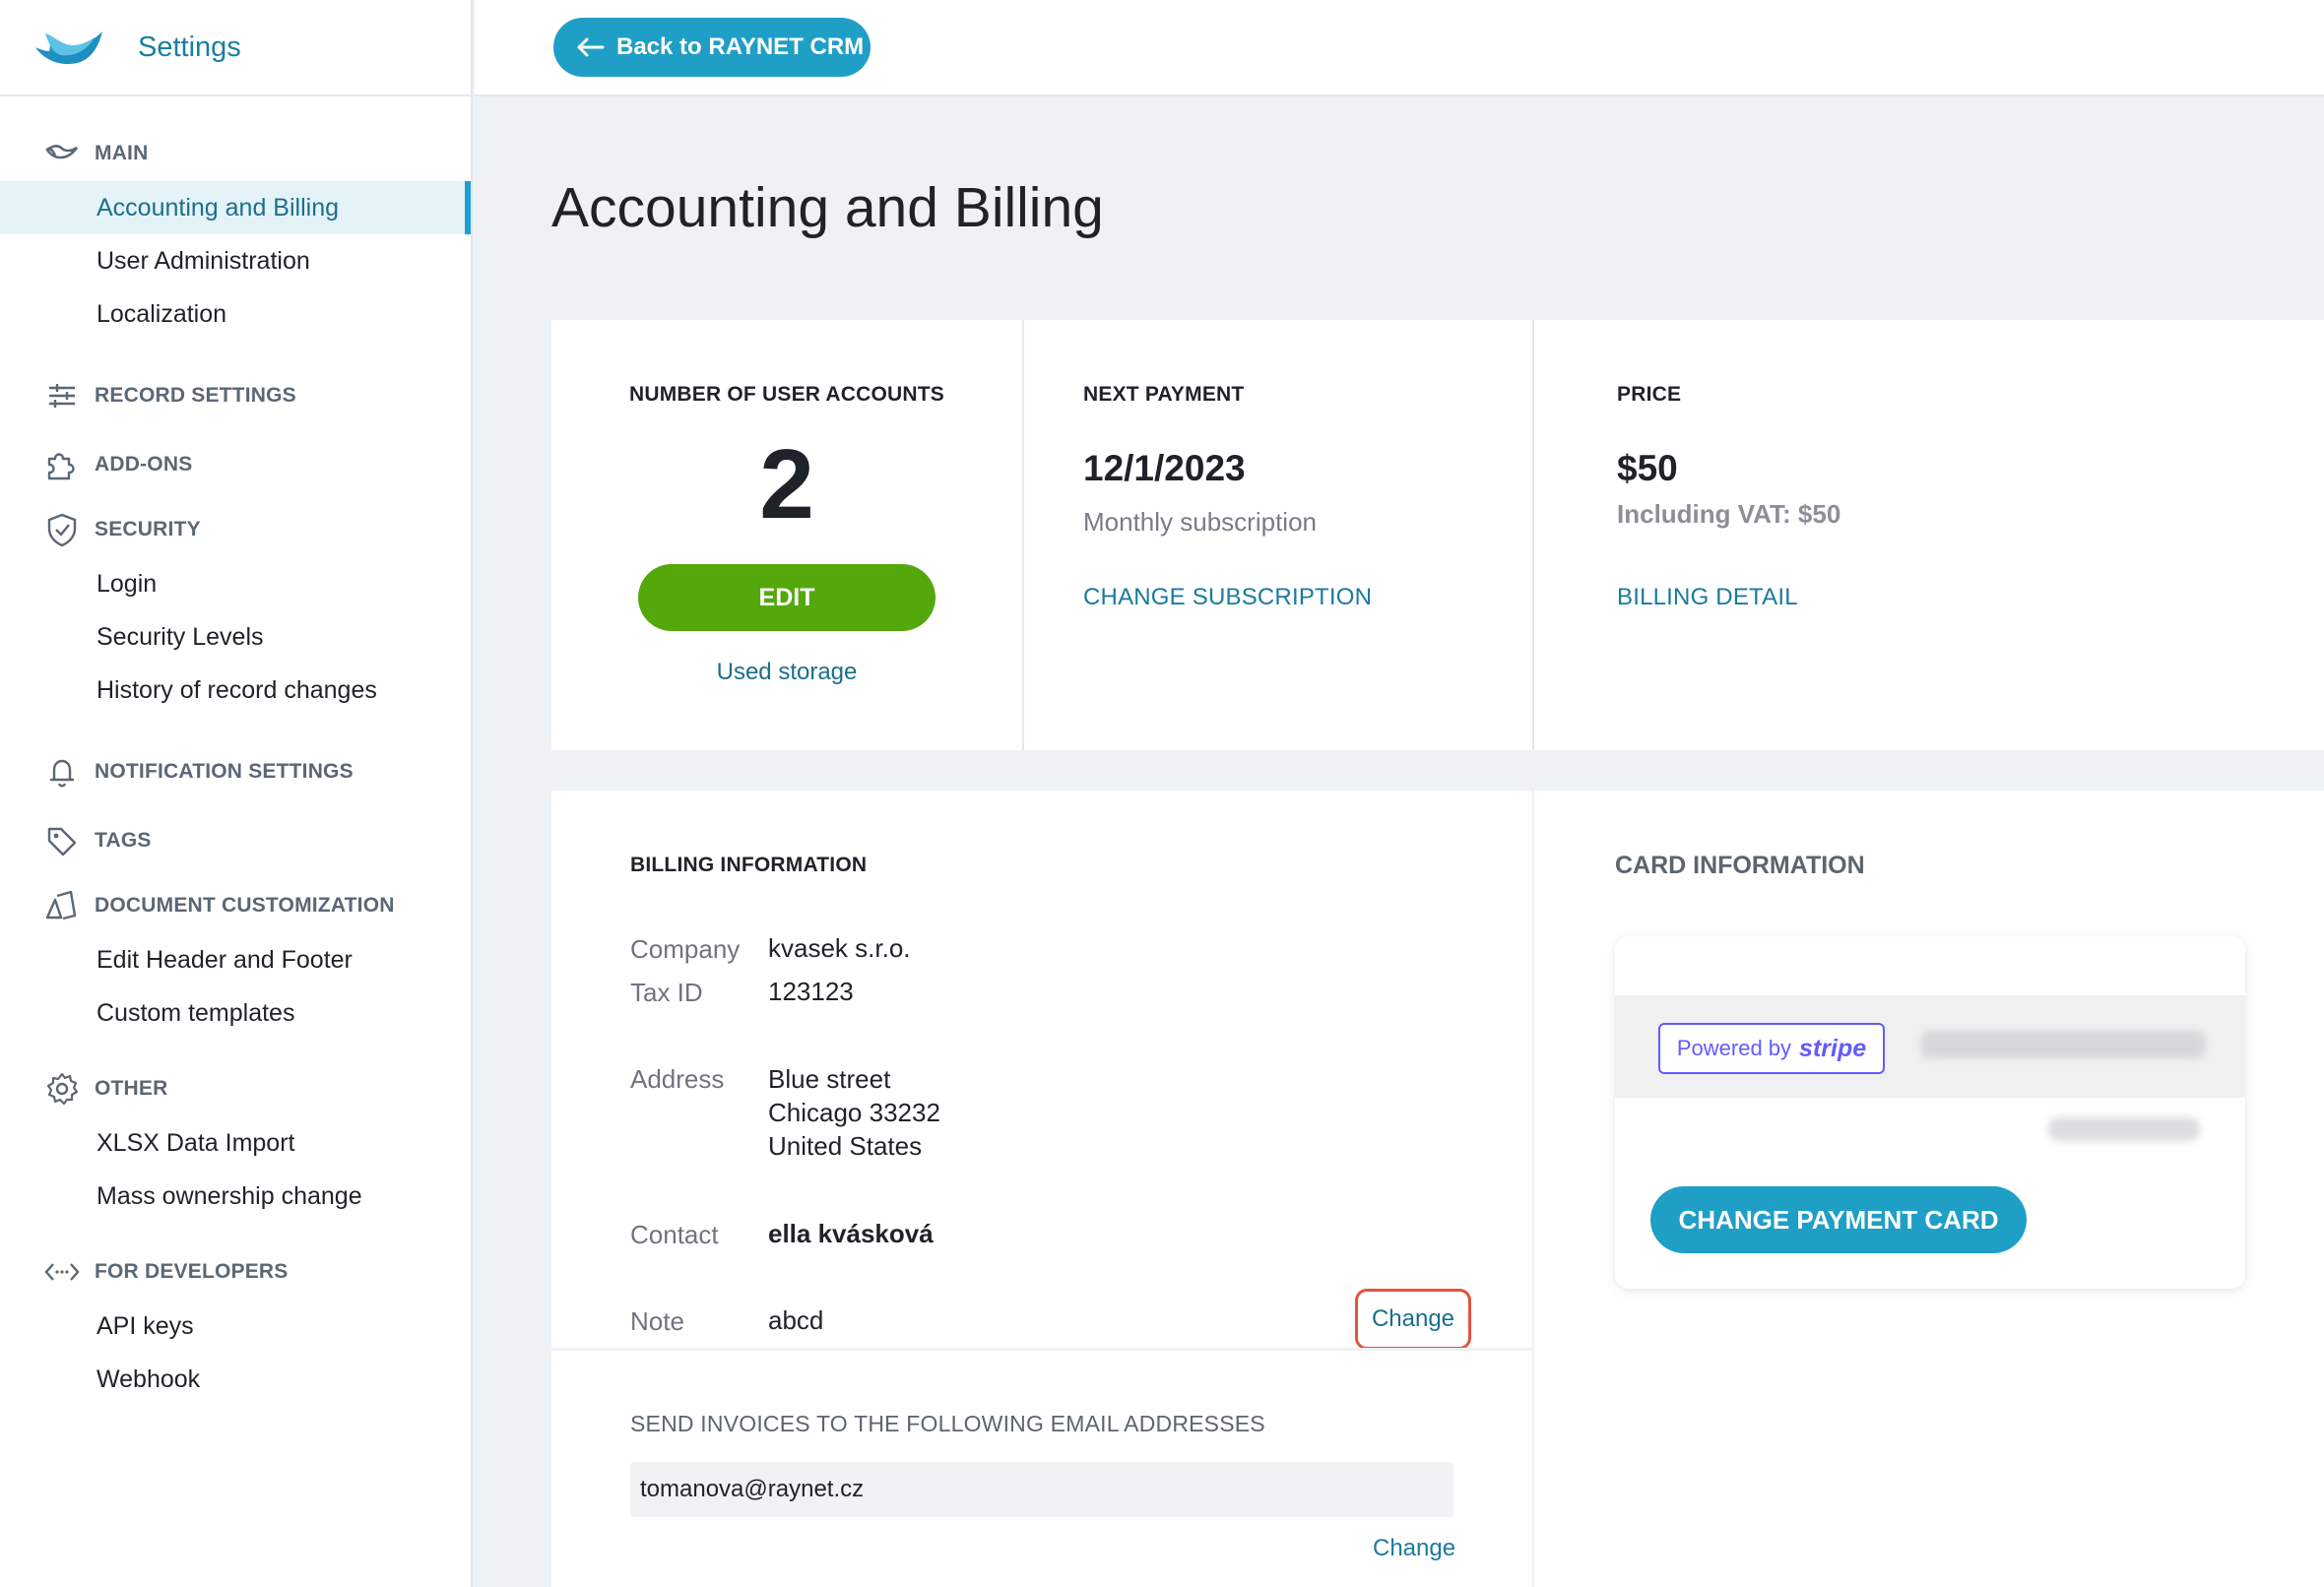  I want to click on sidebar-item-webhook: Webhook, so click(236, 1379).